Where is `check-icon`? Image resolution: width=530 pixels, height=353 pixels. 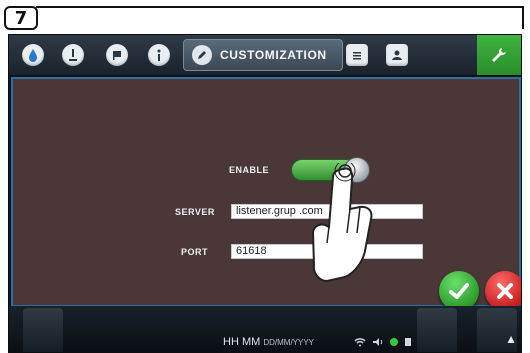 check-icon is located at coordinates (459, 291).